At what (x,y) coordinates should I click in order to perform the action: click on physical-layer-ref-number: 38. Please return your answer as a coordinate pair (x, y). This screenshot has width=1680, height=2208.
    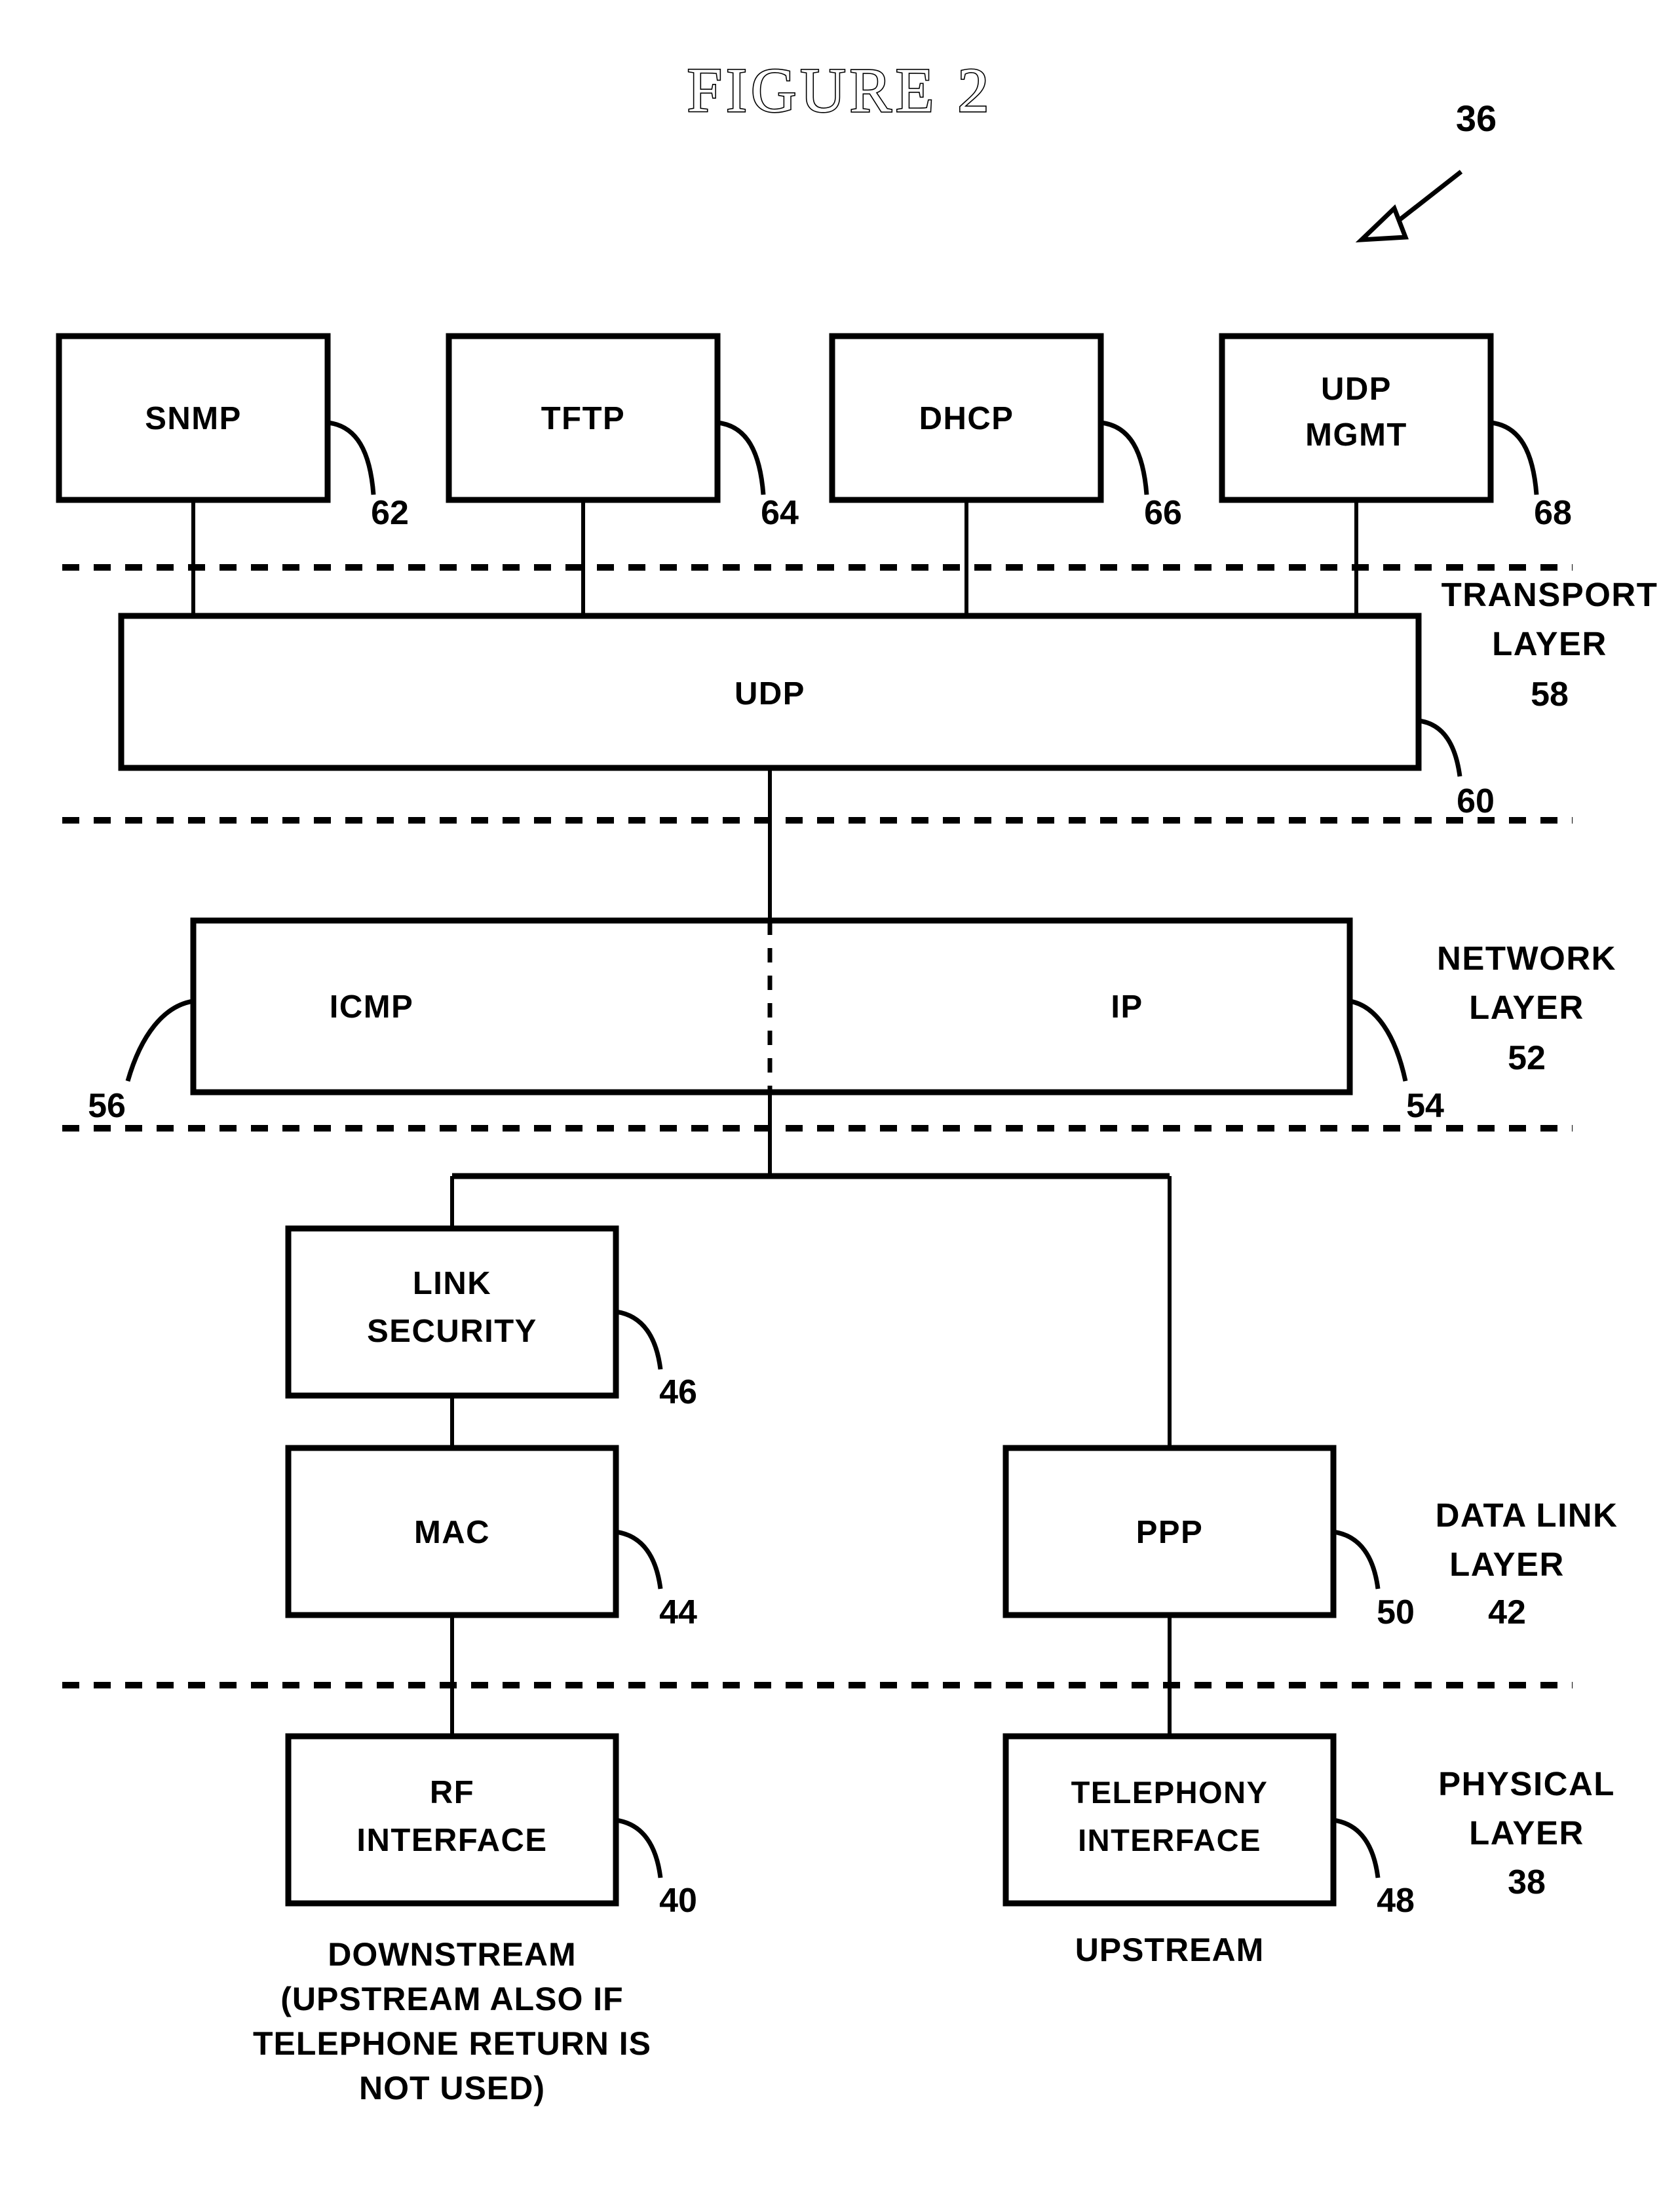
    Looking at the image, I should click on (1527, 1882).